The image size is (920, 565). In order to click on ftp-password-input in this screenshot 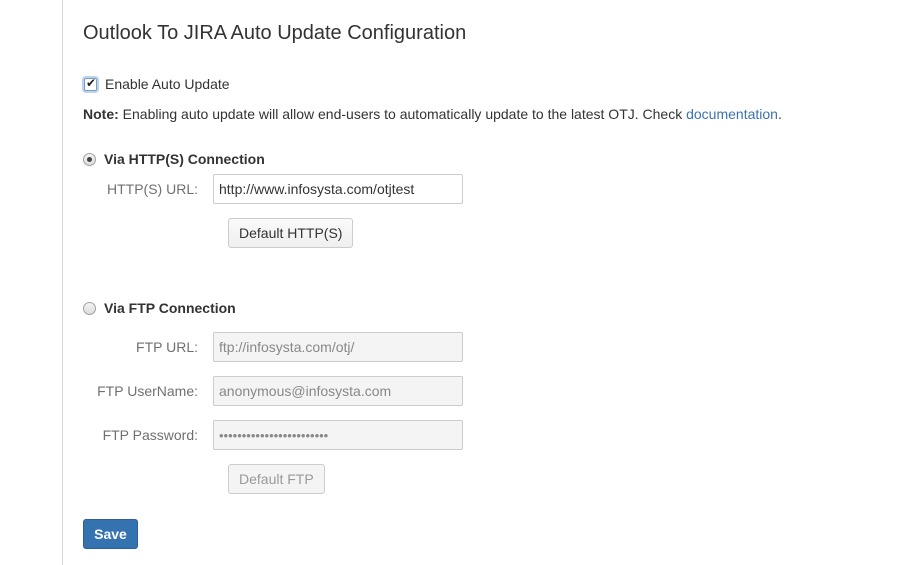, I will do `click(338, 435)`.